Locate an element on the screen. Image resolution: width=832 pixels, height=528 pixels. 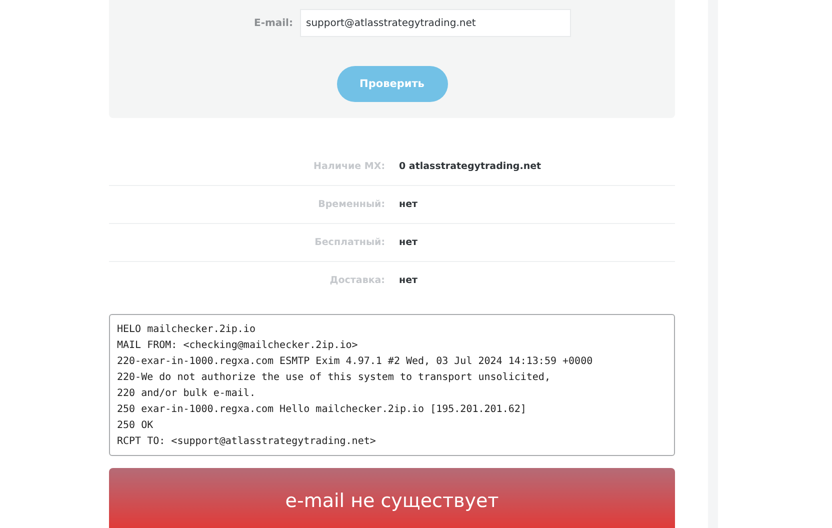
verdict-text: e-mail не существует is located at coordinates (392, 501).